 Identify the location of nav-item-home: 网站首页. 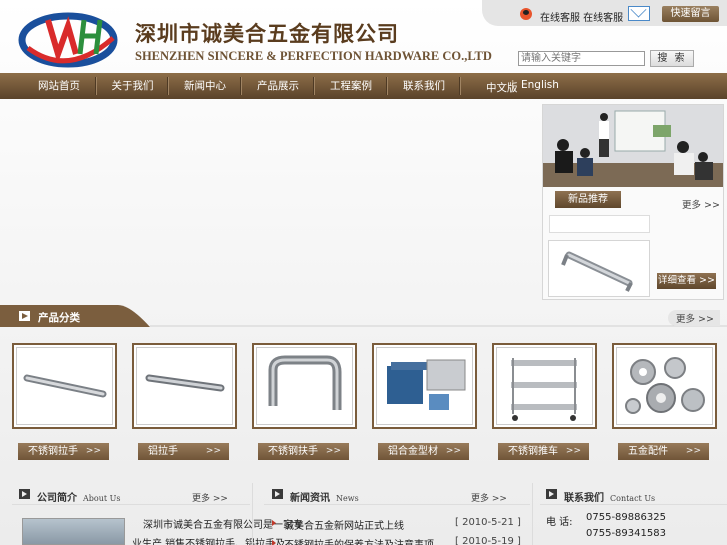
(59, 86).